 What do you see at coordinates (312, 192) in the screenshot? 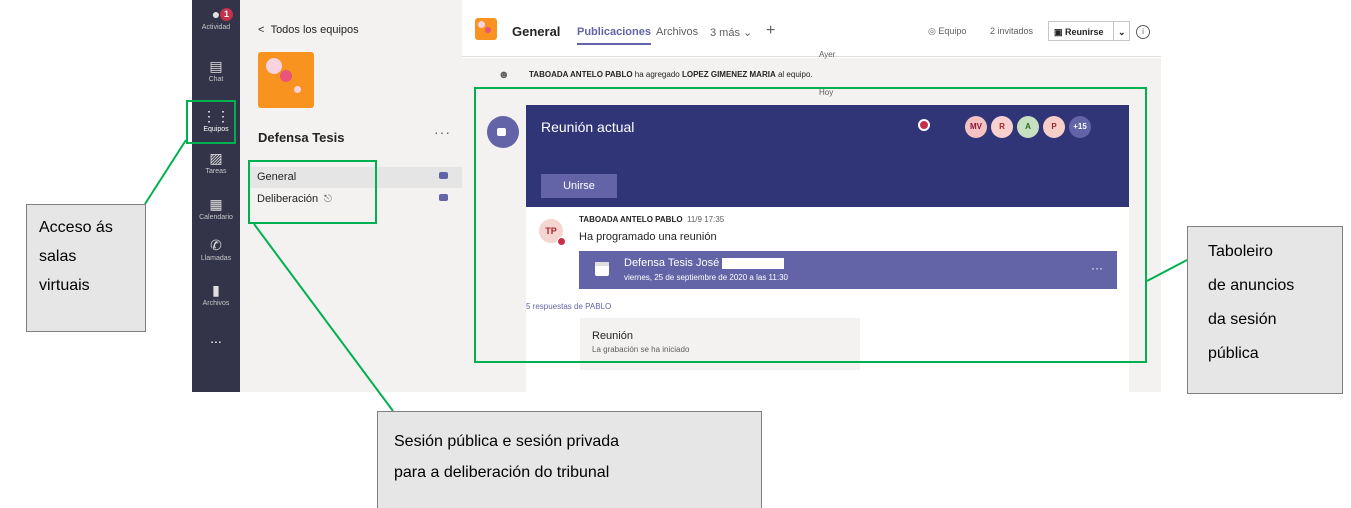
I see `highlight-channels` at bounding box center [312, 192].